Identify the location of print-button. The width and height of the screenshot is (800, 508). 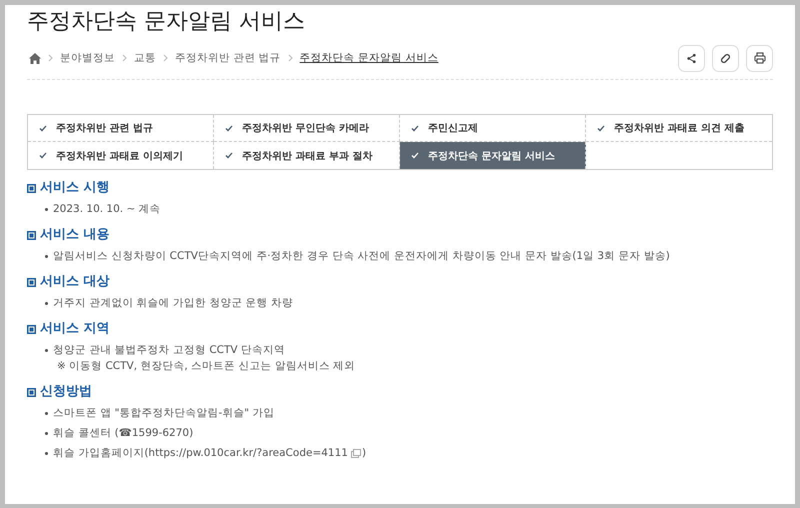
(759, 58).